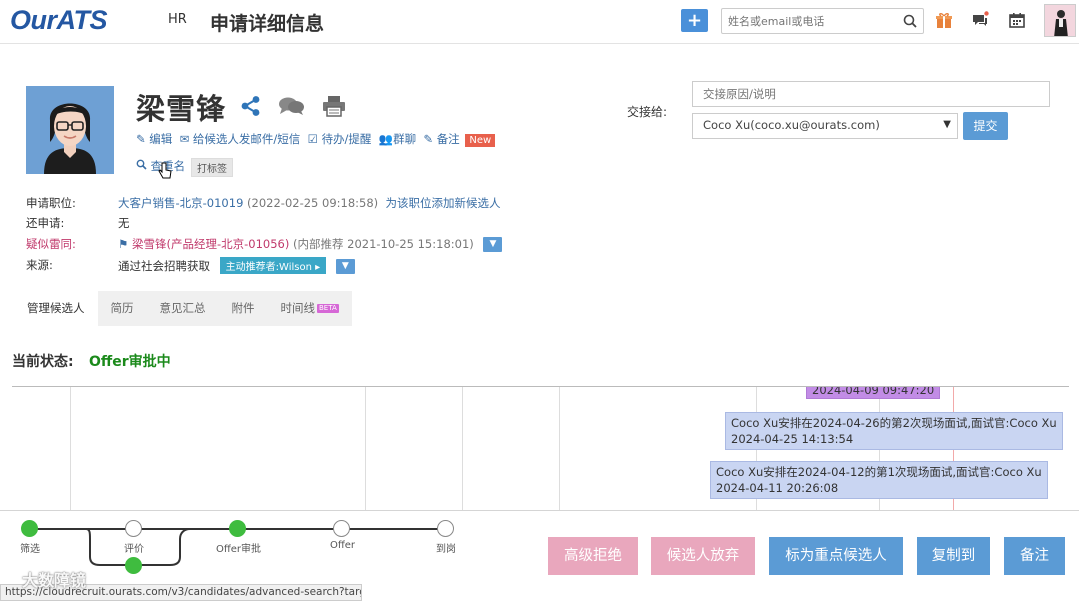 This screenshot has width=1079, height=601. Describe the element at coordinates (647, 112) in the screenshot. I see `transfer-label: 交接给:` at that location.